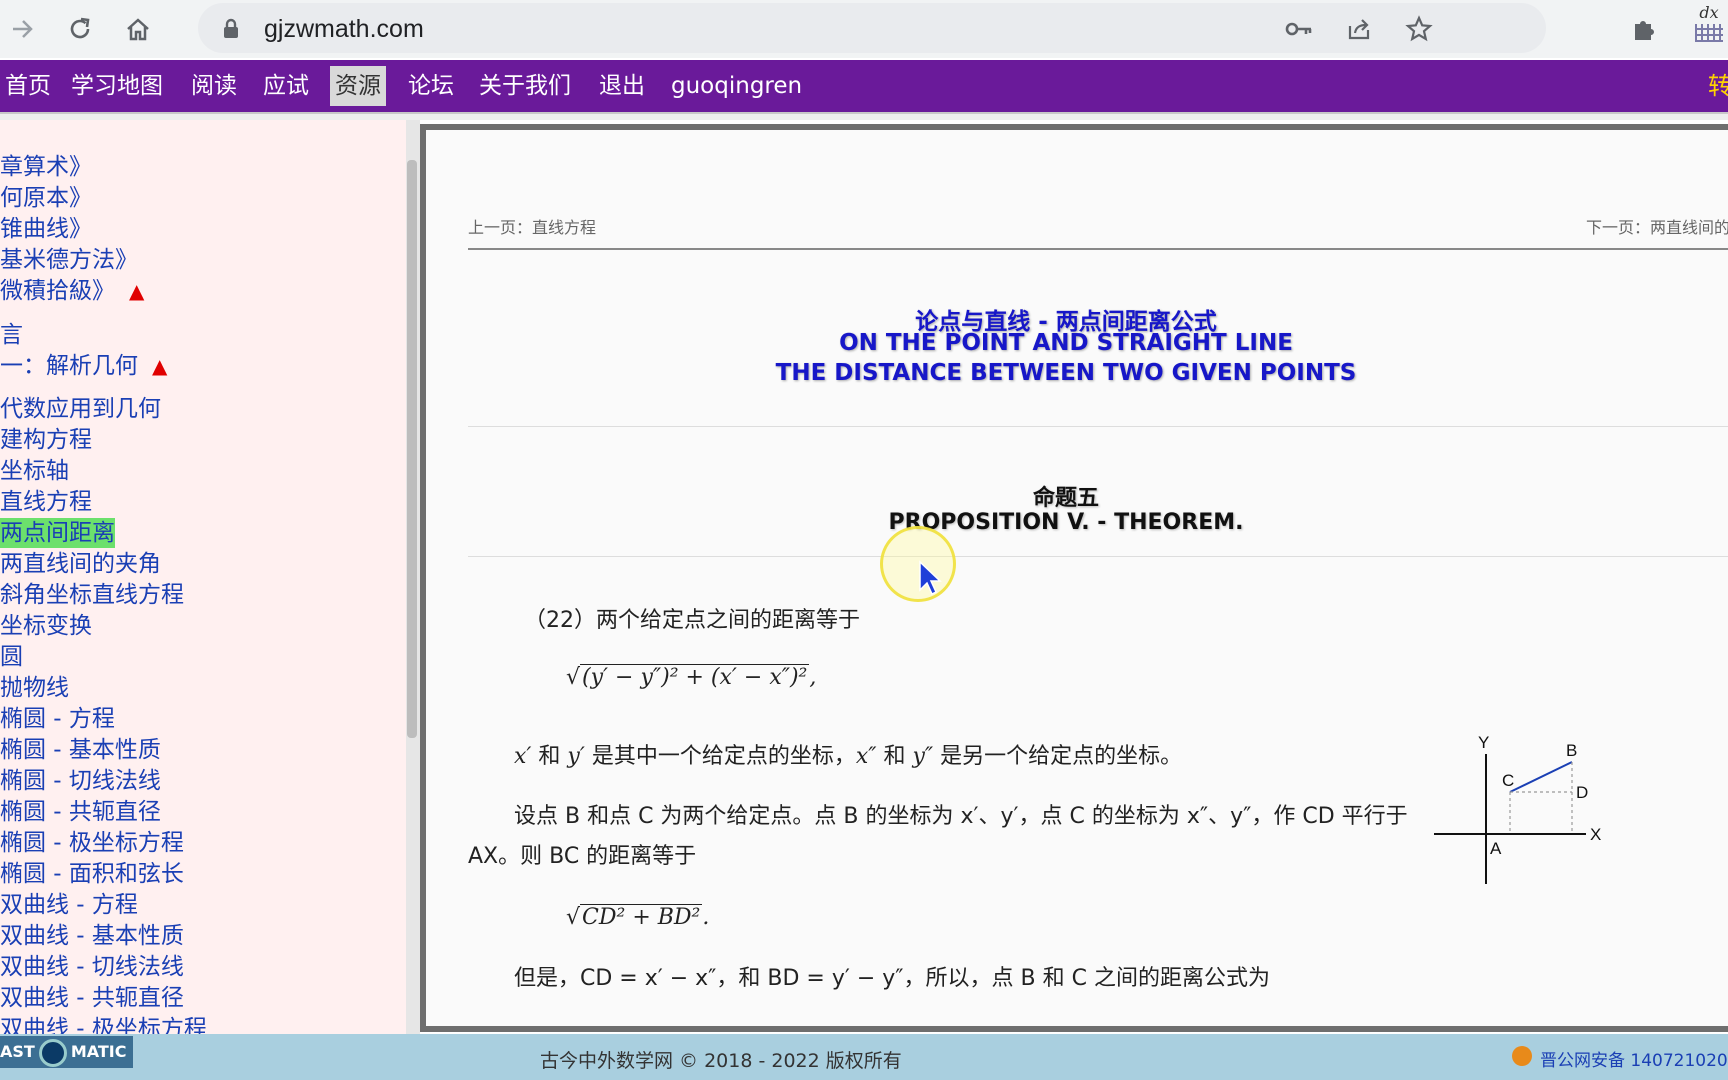 Image resolution: width=1728 pixels, height=1080 pixels. Describe the element at coordinates (1483, 743) in the screenshot. I see `label-y: Y` at that location.